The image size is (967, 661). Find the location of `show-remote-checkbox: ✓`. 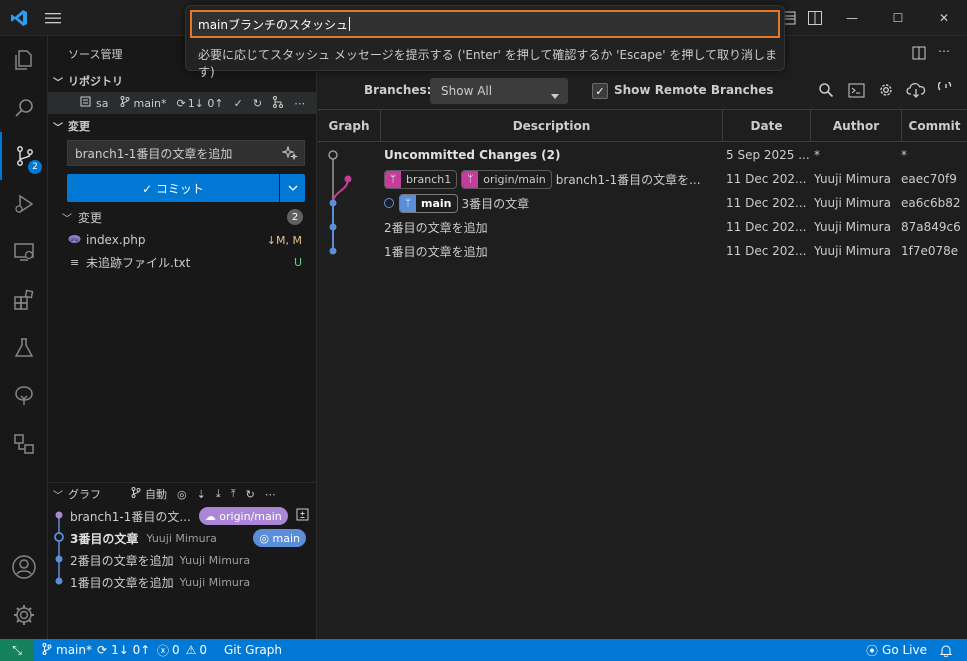

show-remote-checkbox: ✓ is located at coordinates (600, 91).